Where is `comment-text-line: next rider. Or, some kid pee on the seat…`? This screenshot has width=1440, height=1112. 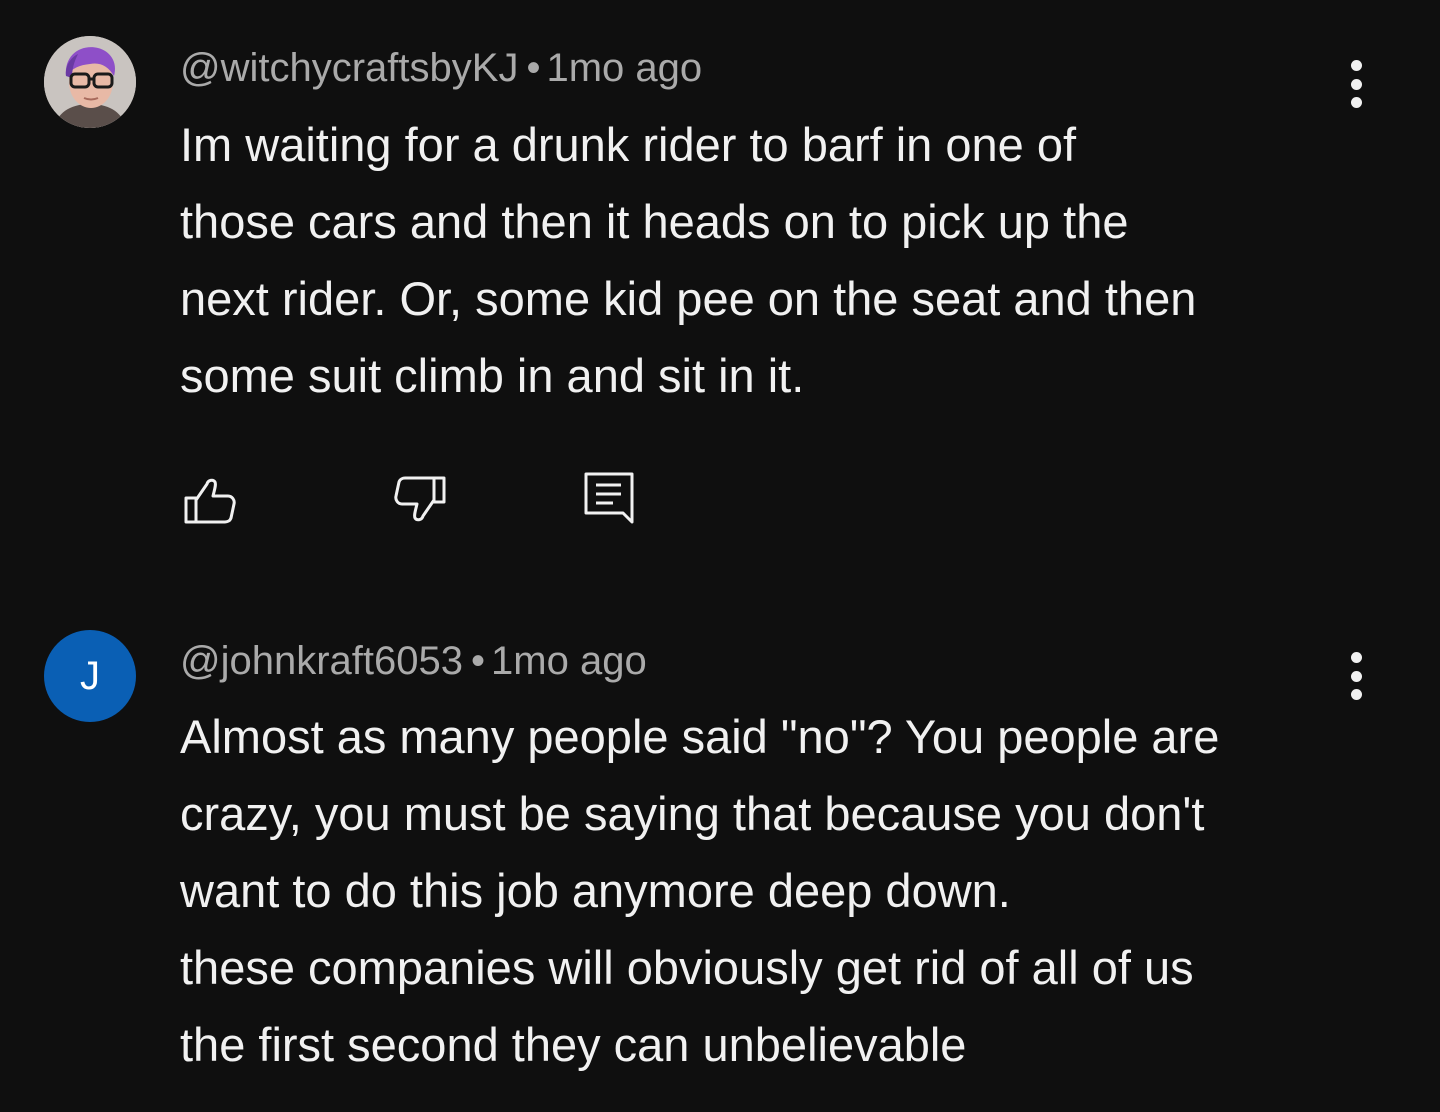 comment-text-line: next rider. Or, some kid pee on the seat… is located at coordinates (688, 298).